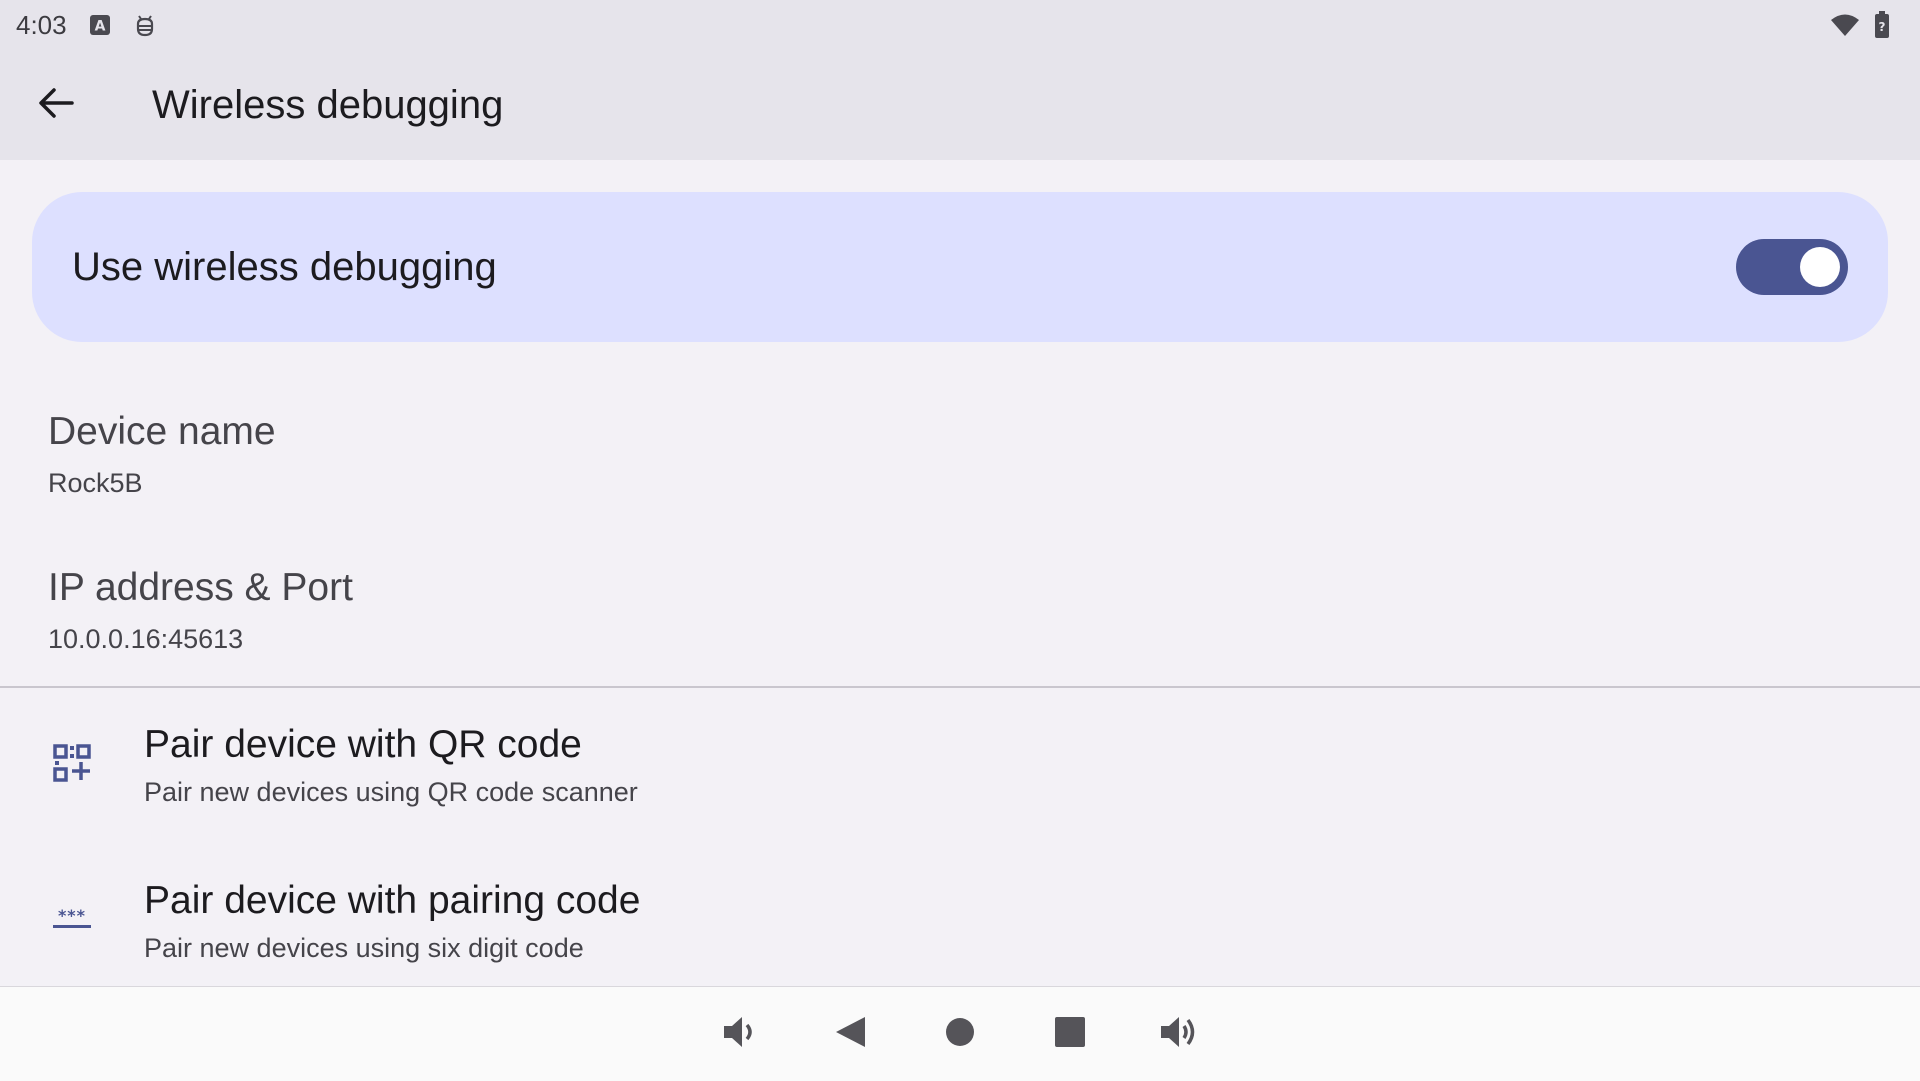  What do you see at coordinates (284, 266) in the screenshot?
I see `main-switch-label: Use wireless debugging` at bounding box center [284, 266].